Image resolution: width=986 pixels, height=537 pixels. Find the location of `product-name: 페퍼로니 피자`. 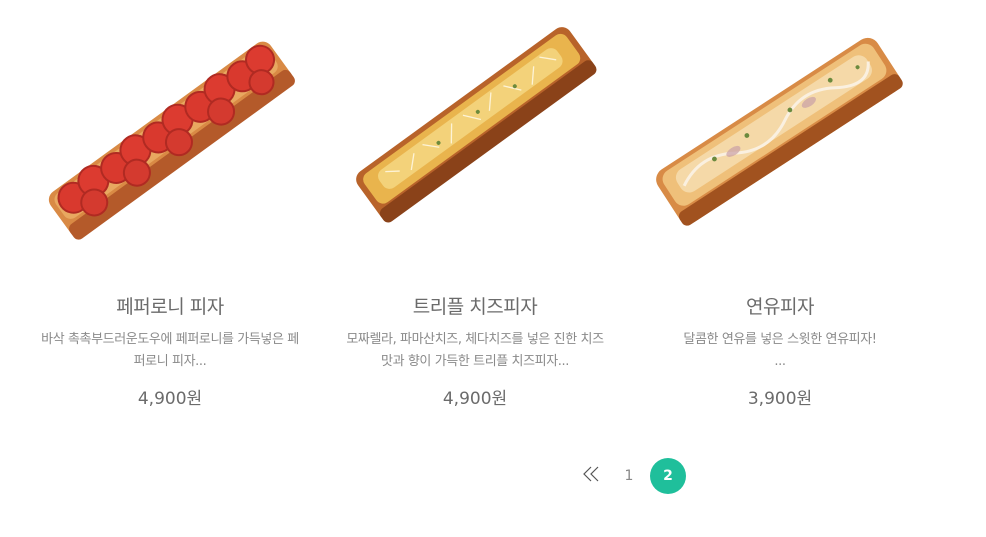

product-name: 페퍼로니 피자 is located at coordinates (170, 307).